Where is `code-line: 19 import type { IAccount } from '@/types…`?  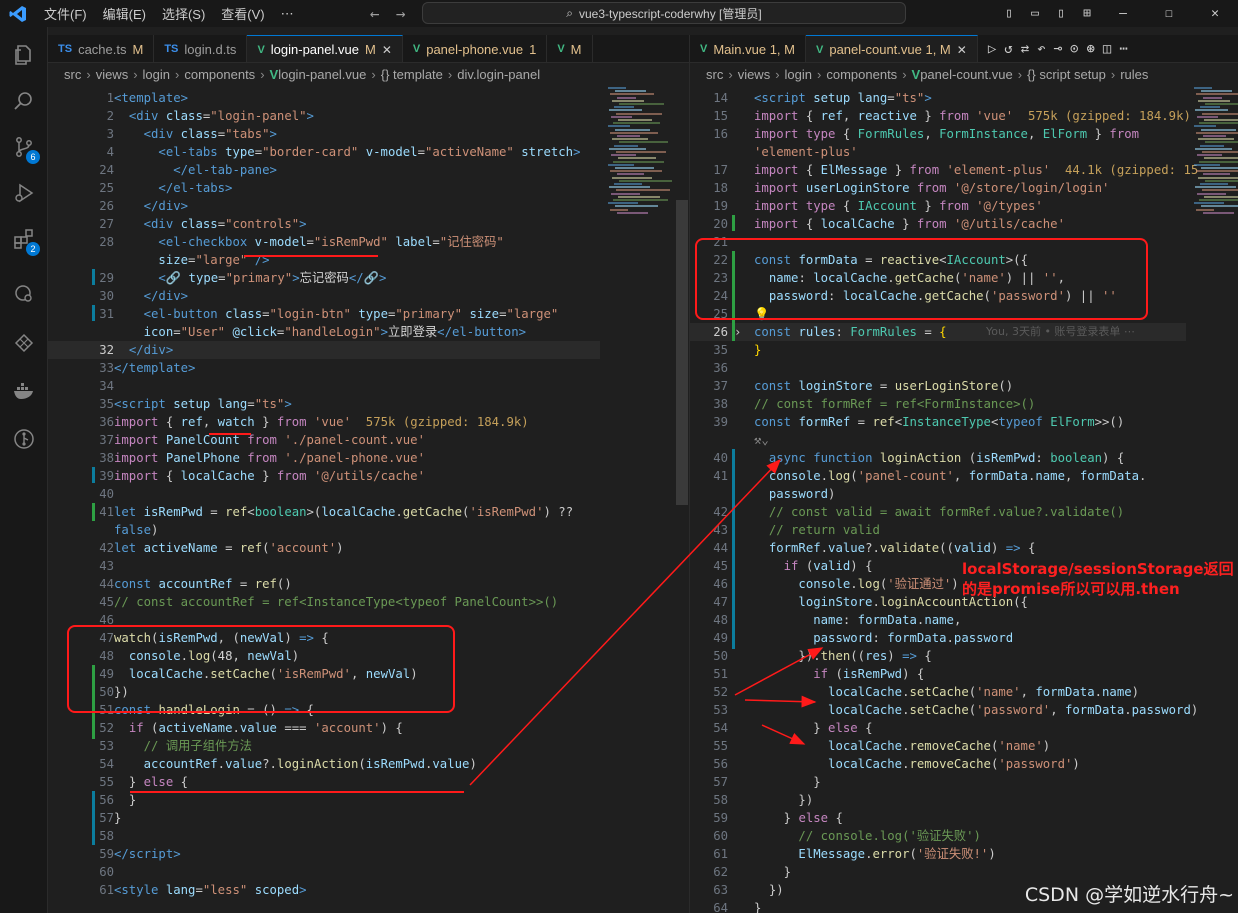 code-line: 19 import type { IAccount } from '@/types… is located at coordinates (938, 206).